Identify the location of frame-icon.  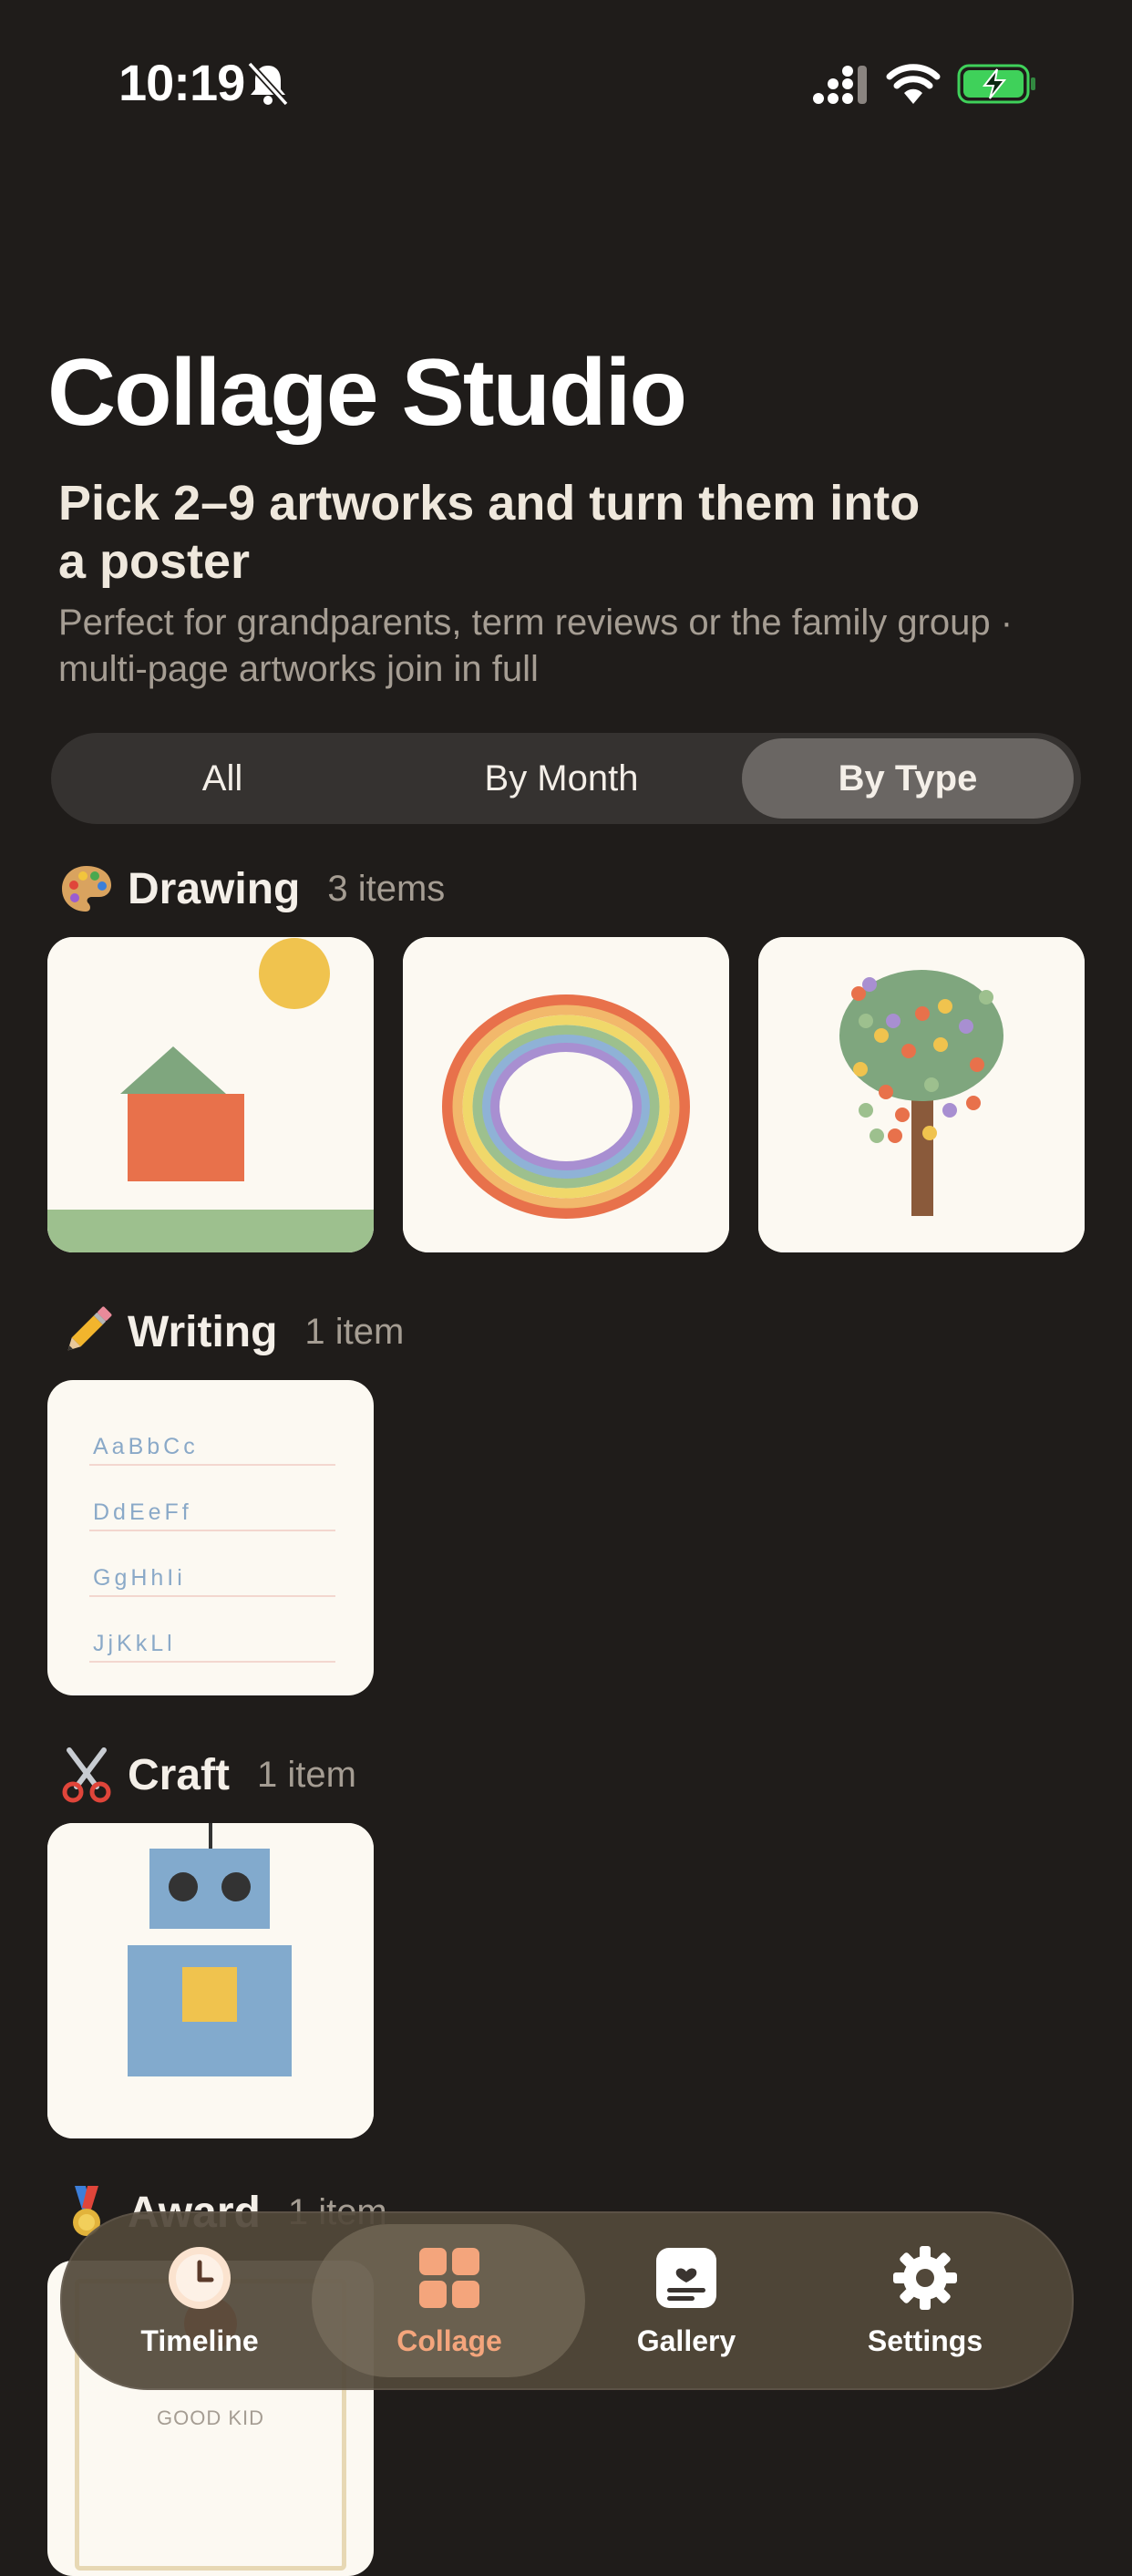
(686, 2277).